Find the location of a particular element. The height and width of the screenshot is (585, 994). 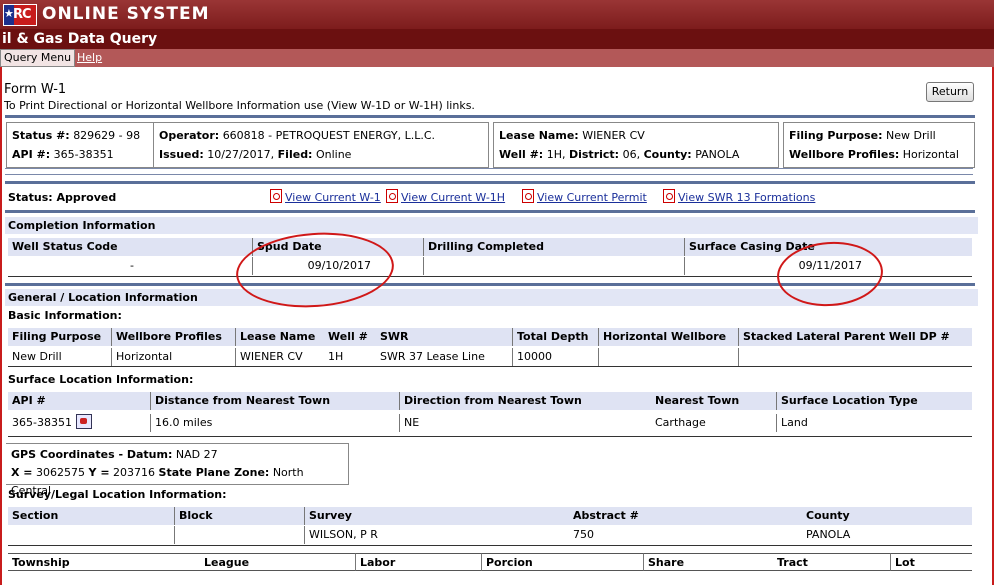

col-section: Section is located at coordinates (91, 516).